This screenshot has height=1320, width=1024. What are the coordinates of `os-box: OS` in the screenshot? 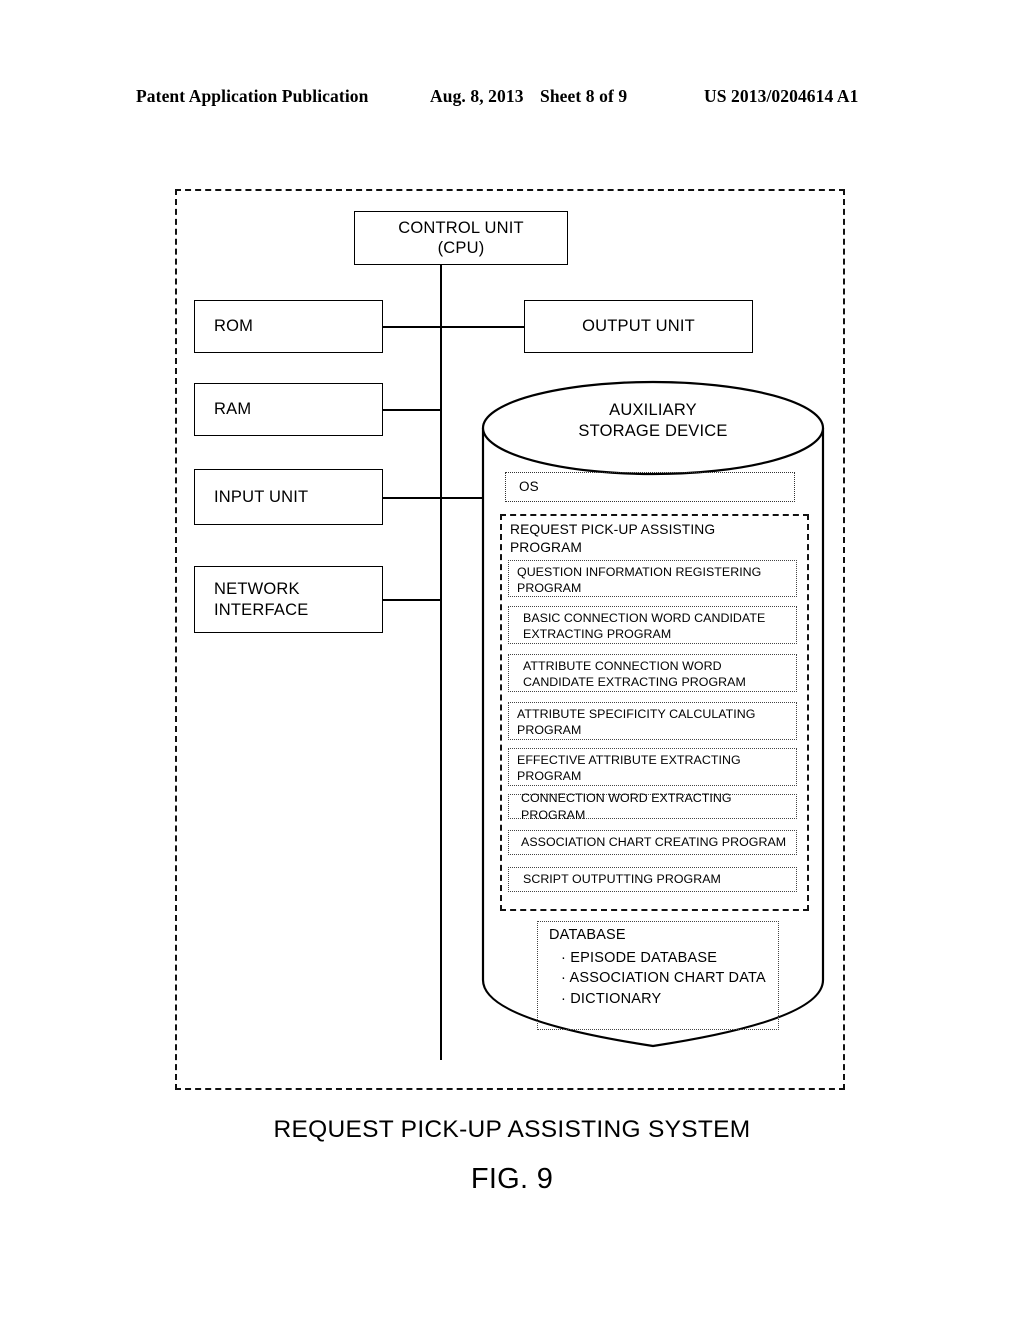 It's located at (650, 487).